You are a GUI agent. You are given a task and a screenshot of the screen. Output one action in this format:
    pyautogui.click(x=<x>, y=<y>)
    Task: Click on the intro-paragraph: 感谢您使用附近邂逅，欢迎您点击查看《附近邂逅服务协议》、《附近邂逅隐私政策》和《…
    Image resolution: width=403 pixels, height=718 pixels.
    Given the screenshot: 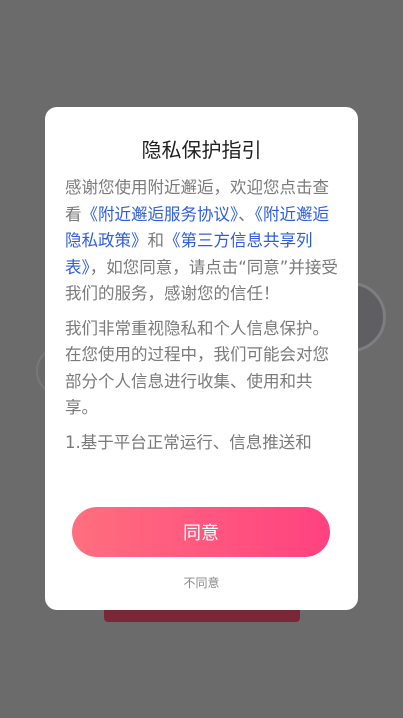 What is the action you would take?
    pyautogui.click(x=201, y=241)
    